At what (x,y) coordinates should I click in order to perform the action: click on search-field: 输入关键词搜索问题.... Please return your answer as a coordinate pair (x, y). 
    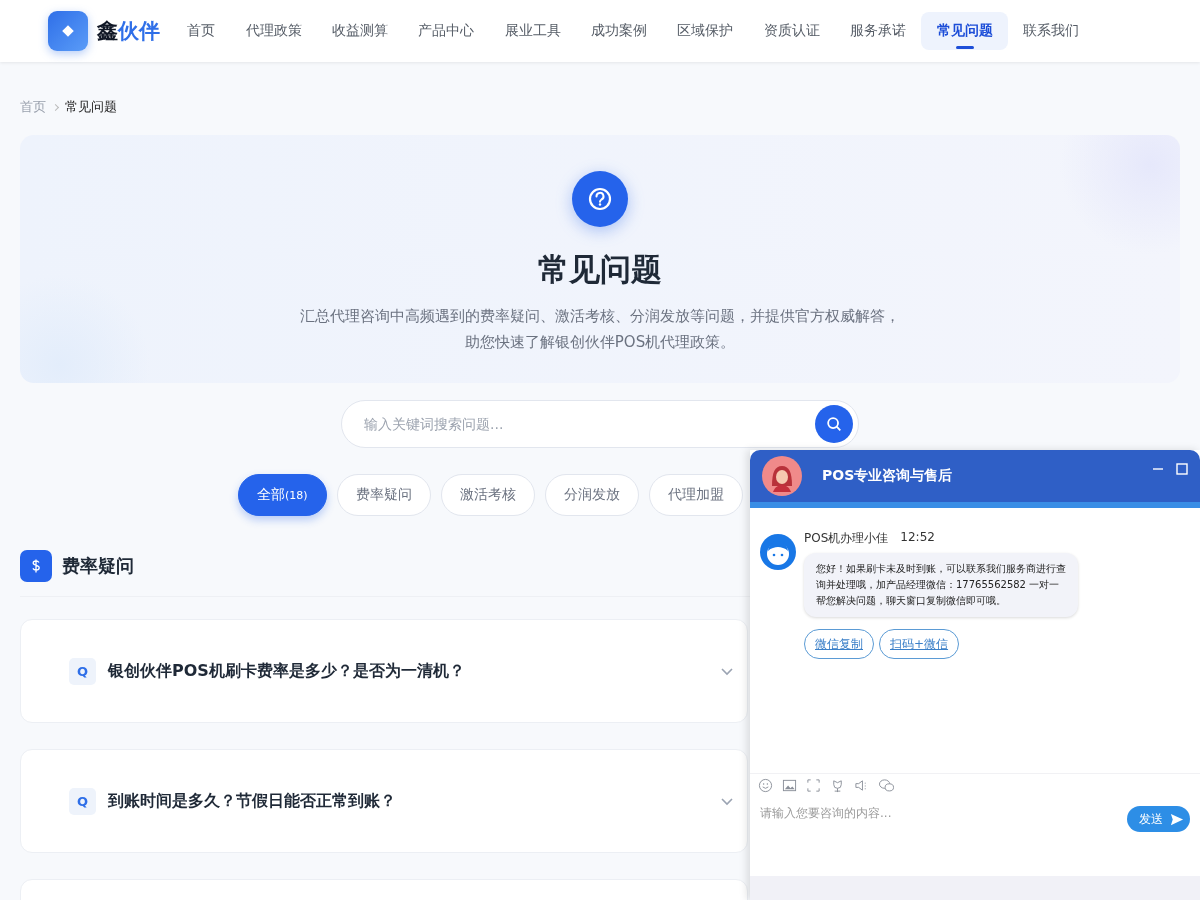
    Looking at the image, I should click on (600, 424).